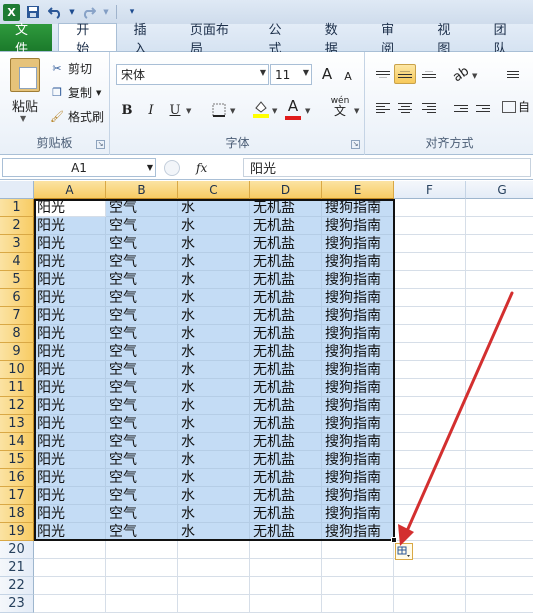 The width and height of the screenshot is (533, 613). I want to click on autofill-options-icon, so click(404, 551).